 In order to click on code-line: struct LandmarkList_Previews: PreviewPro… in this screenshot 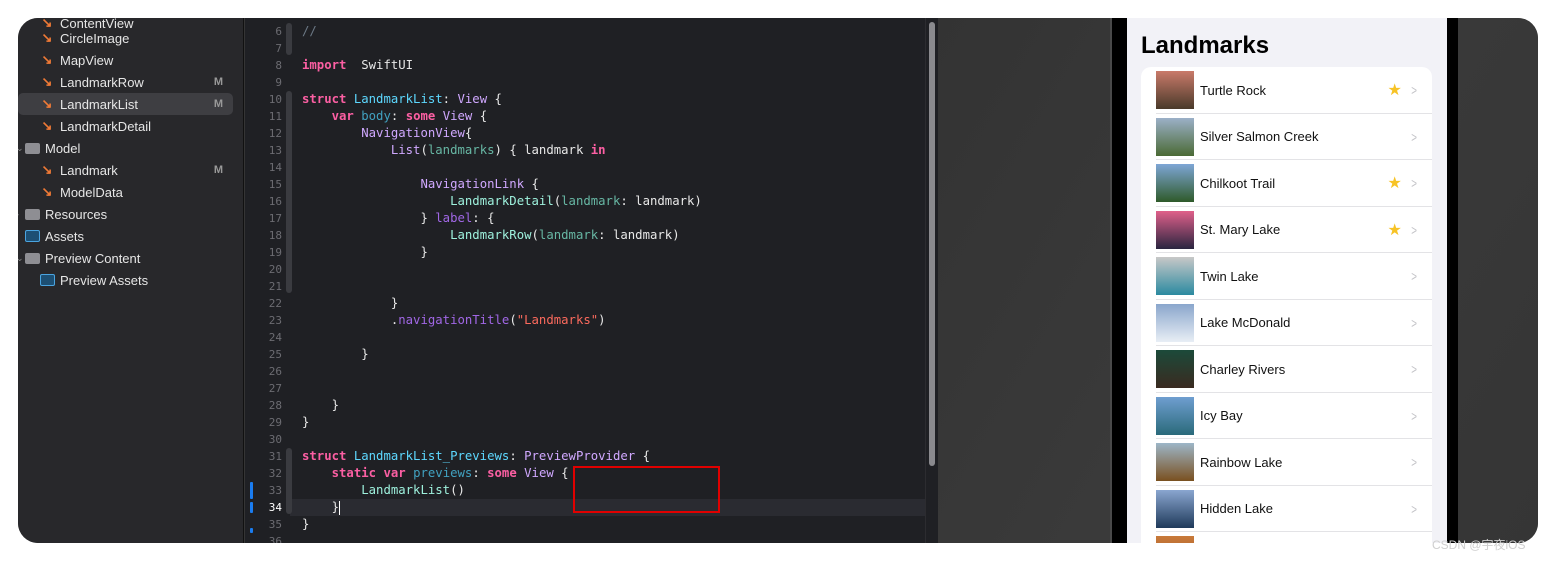, I will do `click(476, 456)`.